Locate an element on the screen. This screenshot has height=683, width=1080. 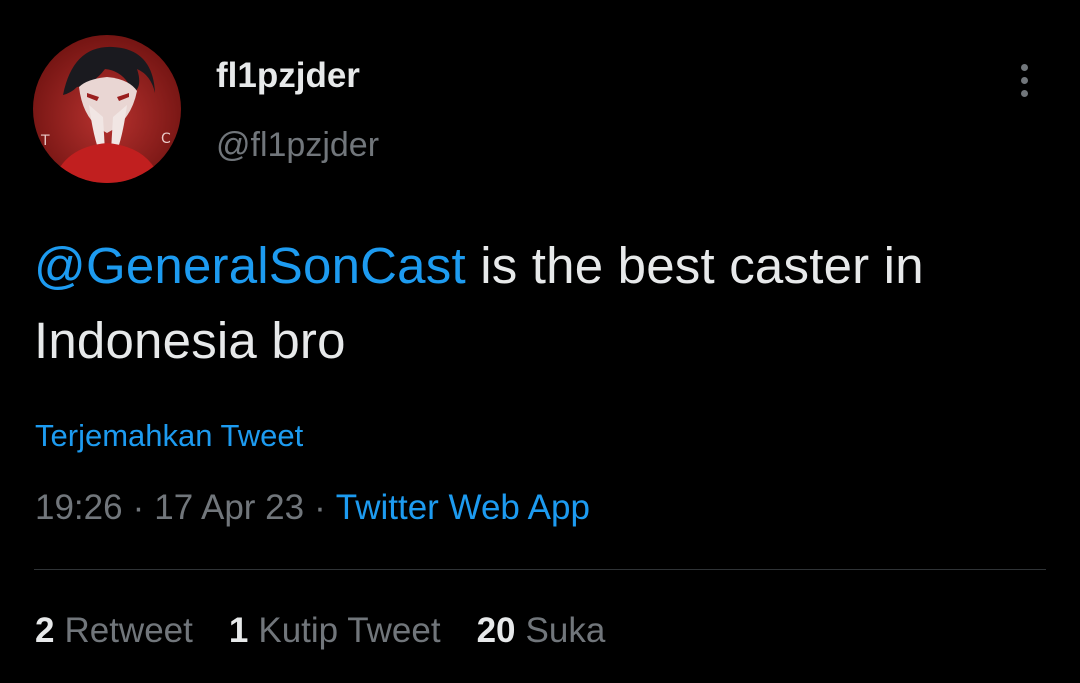
tweet-meta: 19:26 · 17 Apr 23 · Twitter Web App is located at coordinates (312, 508).